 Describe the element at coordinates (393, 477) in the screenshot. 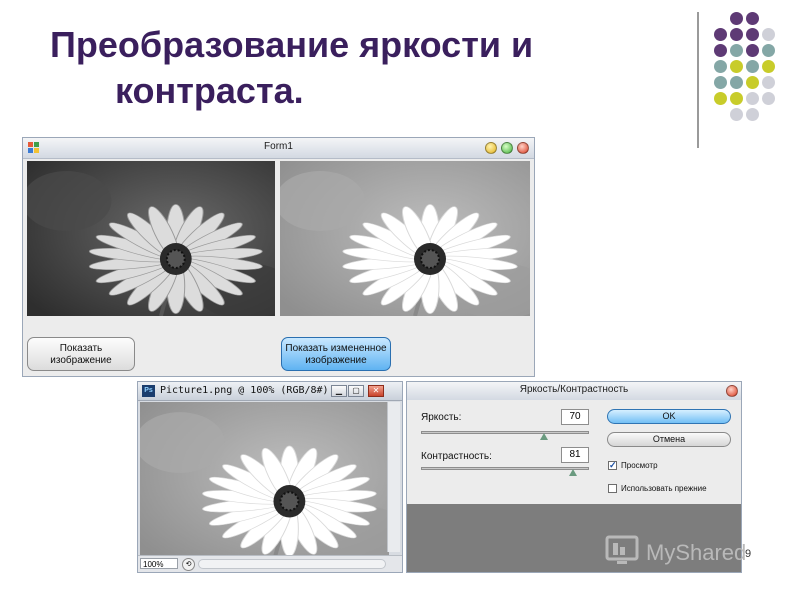

I see `vertical-scrollbar` at that location.